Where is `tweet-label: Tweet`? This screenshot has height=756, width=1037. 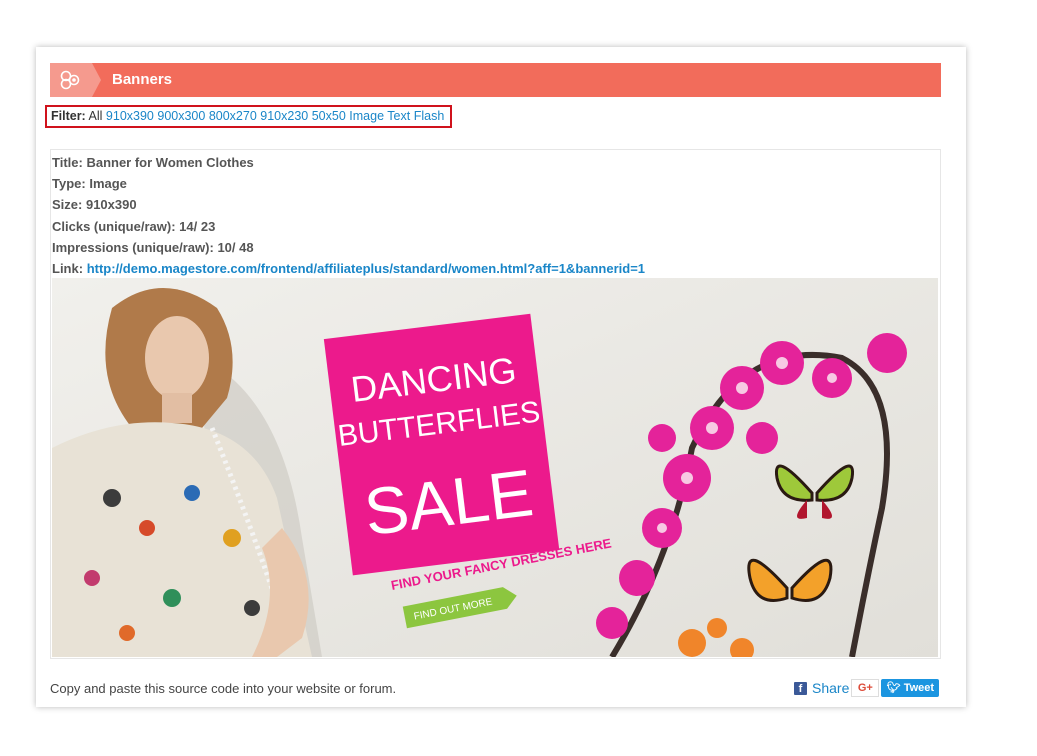 tweet-label: Tweet is located at coordinates (919, 688).